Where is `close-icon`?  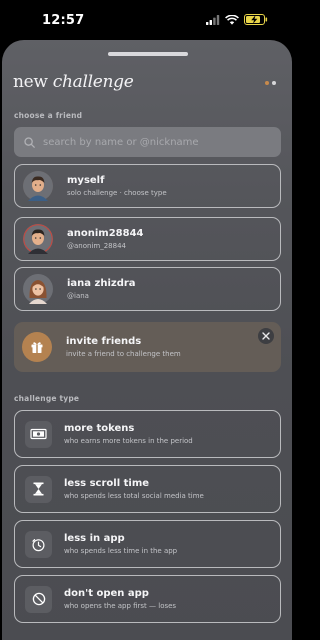
close-icon is located at coordinates (266, 336).